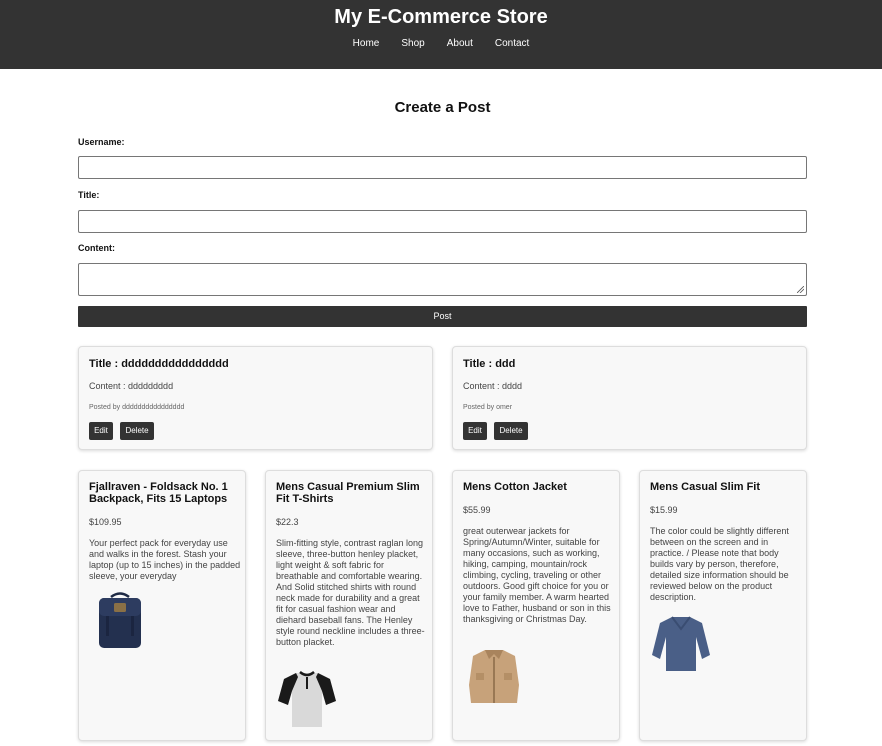  What do you see at coordinates (348, 493) in the screenshot?
I see `product-name: Mens Casual Premium Slim Fit T-Shirts` at bounding box center [348, 493].